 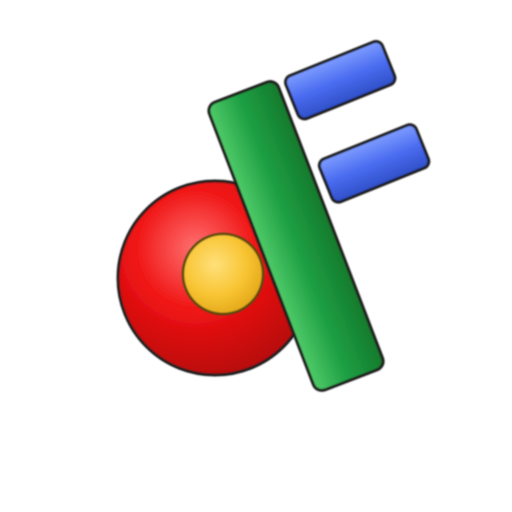 What do you see at coordinates (340, 80) in the screenshot?
I see `blue-bar-top` at bounding box center [340, 80].